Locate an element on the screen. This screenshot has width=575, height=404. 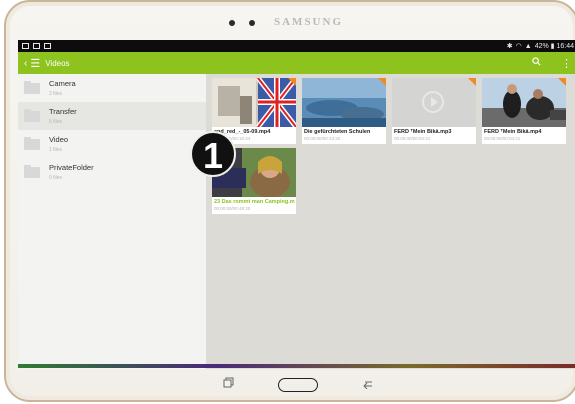
gallery-notification-icon is located at coordinates (36, 46).